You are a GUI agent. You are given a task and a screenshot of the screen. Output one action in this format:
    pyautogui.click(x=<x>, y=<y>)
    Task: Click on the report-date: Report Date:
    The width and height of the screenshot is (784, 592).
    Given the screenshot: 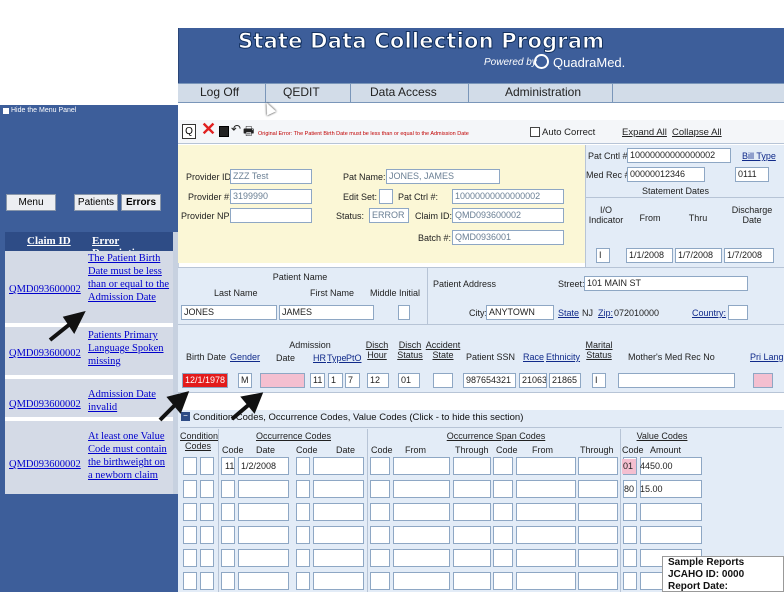 What is the action you would take?
    pyautogui.click(x=698, y=586)
    